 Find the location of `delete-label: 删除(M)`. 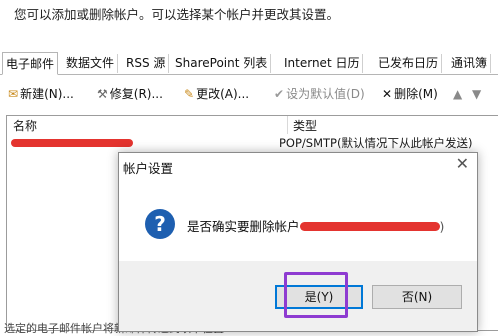

delete-label: 删除(M) is located at coordinates (416, 94).